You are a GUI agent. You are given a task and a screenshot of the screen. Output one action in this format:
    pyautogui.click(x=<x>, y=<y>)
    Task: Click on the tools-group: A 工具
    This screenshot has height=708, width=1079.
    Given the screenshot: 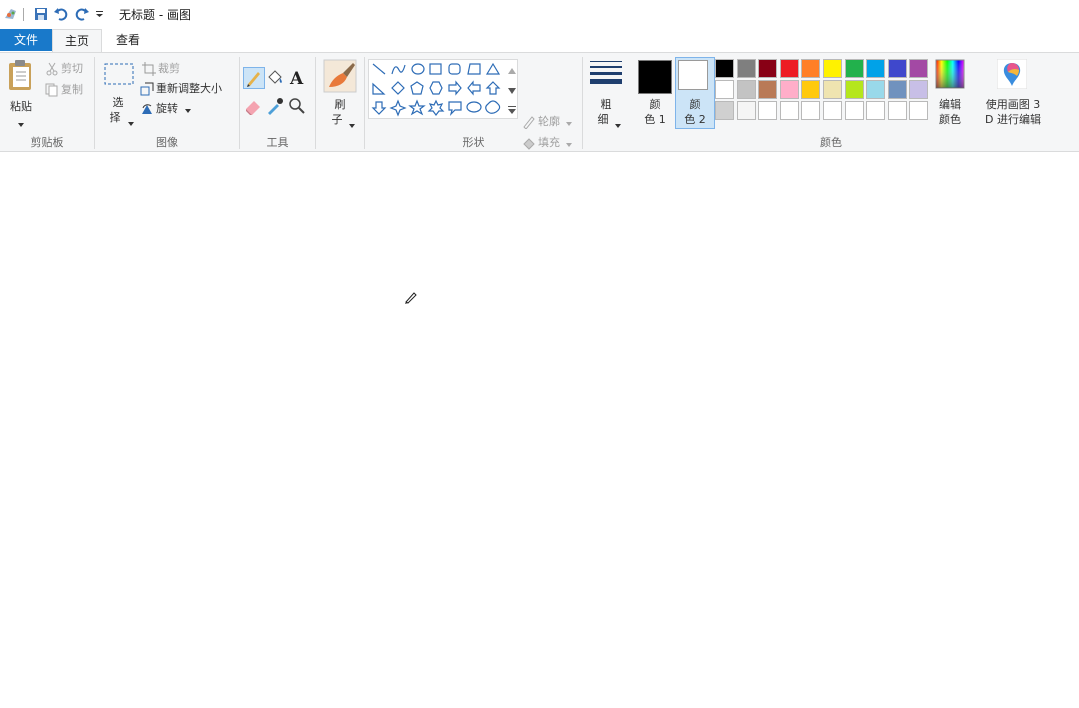 What is the action you would take?
    pyautogui.click(x=277, y=103)
    